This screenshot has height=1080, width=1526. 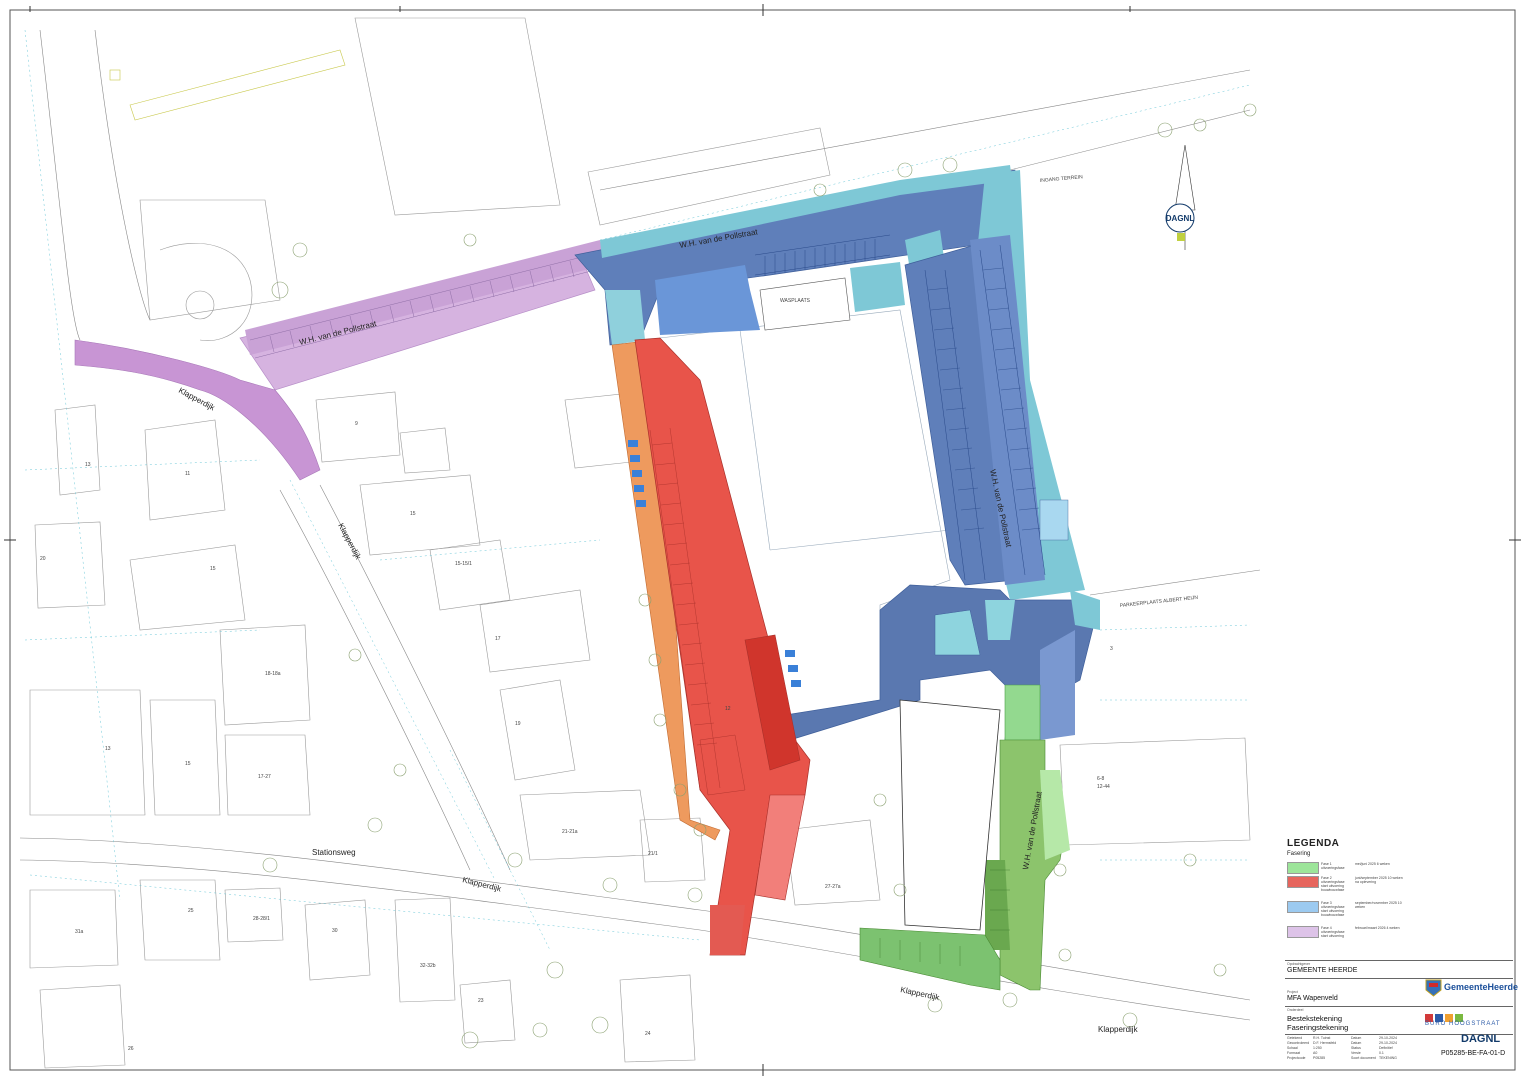 What do you see at coordinates (463, 564) in the screenshot?
I see `svg-text: 15-15/1` at bounding box center [463, 564].